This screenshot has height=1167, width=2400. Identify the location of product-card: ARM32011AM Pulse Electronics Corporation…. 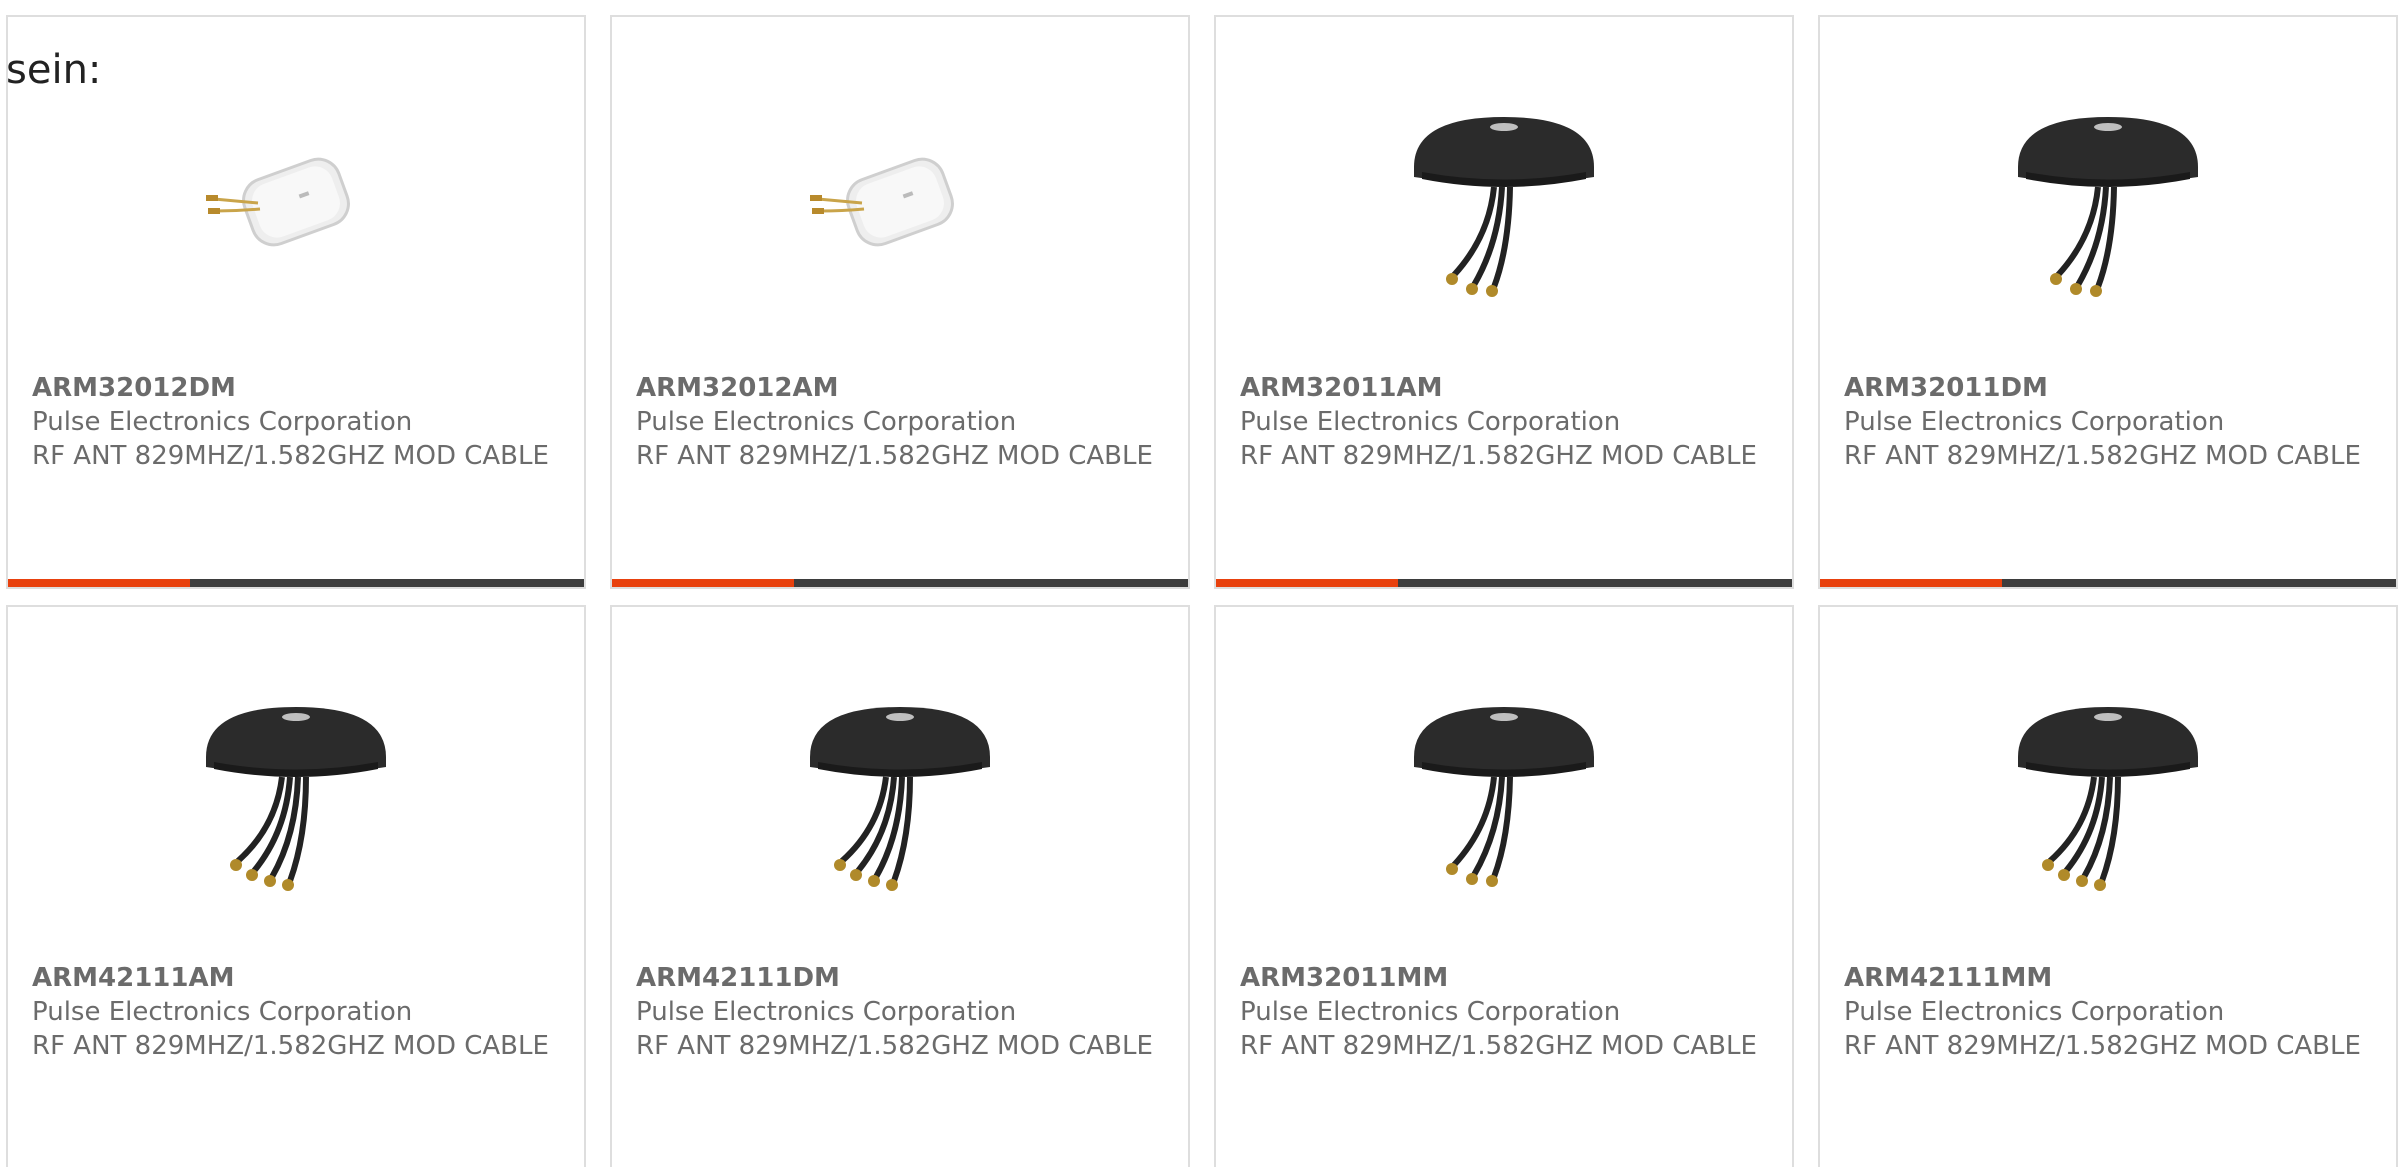
(1504, 302).